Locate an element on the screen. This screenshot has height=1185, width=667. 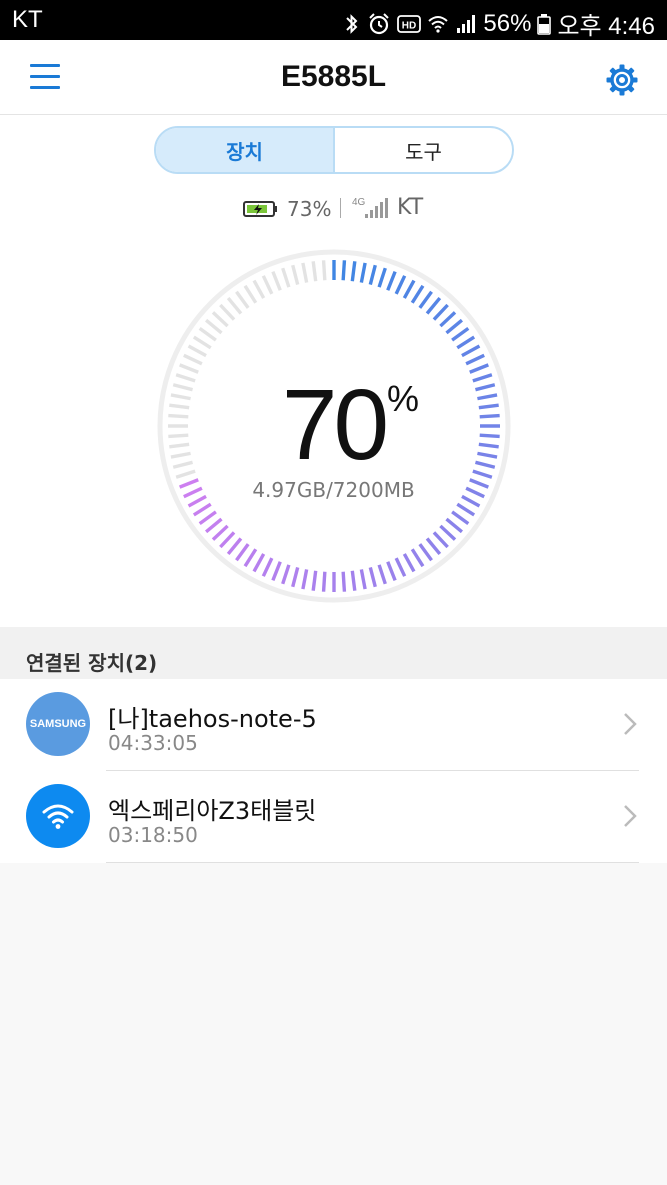
page-title: E5885L is located at coordinates (333, 76).